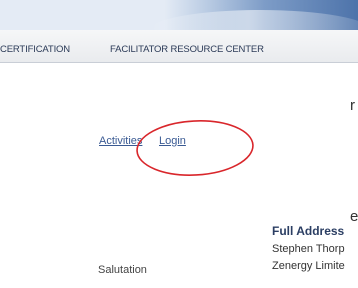  Describe the element at coordinates (354, 216) in the screenshot. I see `clipped-text-fragment: e` at that location.